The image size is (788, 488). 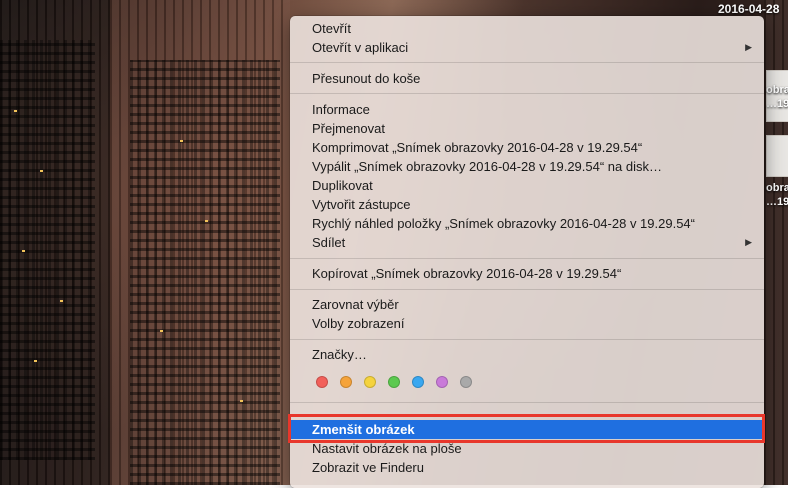 I want to click on menu-item-label: Sdílet, so click(x=329, y=242).